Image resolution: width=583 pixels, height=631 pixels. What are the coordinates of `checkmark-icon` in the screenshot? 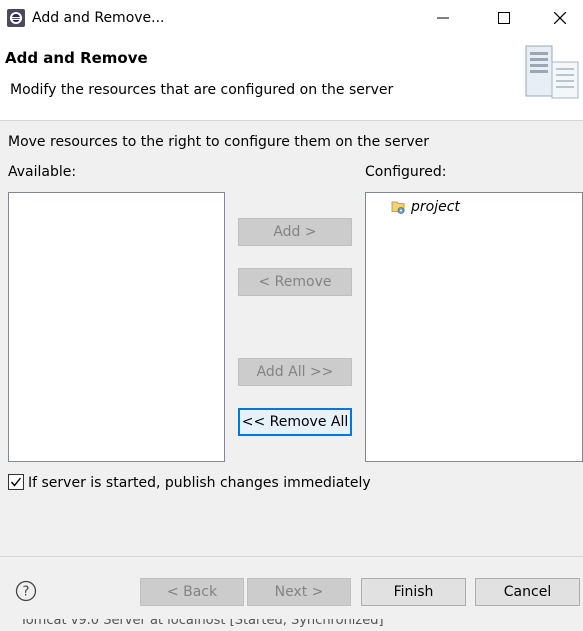 It's located at (16, 482).